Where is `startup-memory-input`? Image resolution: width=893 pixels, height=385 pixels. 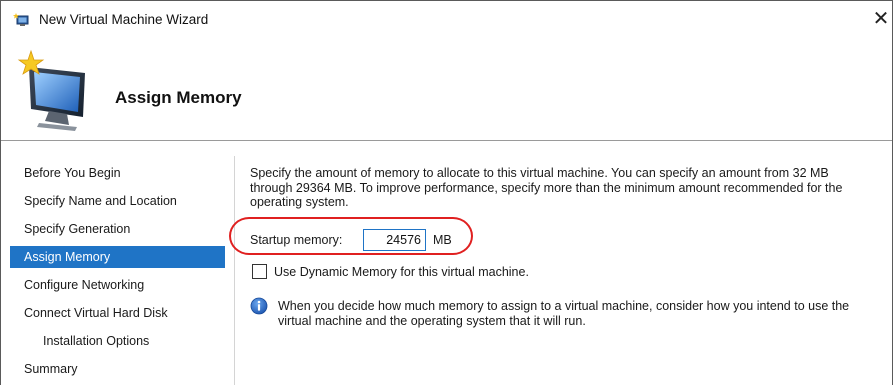
startup-memory-input is located at coordinates (394, 240).